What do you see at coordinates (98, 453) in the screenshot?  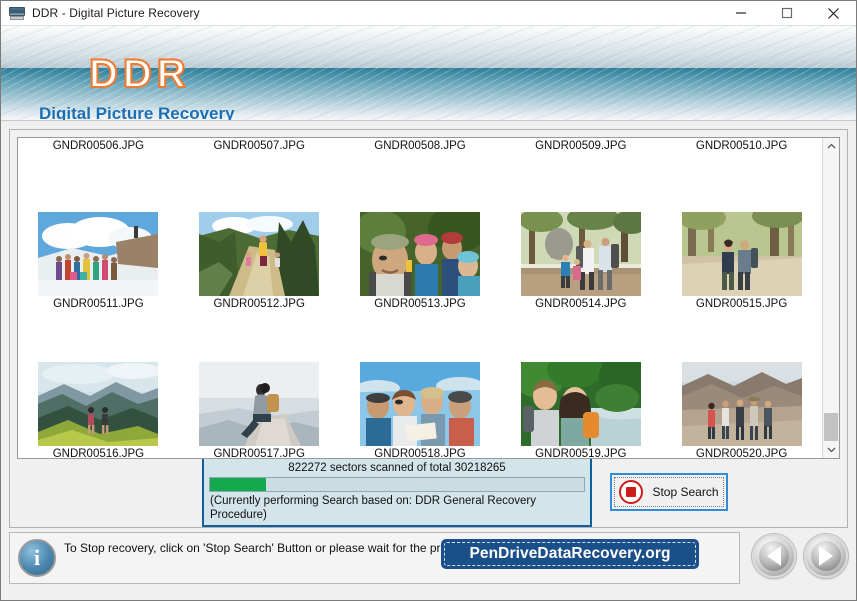 I see `file-name-label: GNDR00516.JPG` at bounding box center [98, 453].